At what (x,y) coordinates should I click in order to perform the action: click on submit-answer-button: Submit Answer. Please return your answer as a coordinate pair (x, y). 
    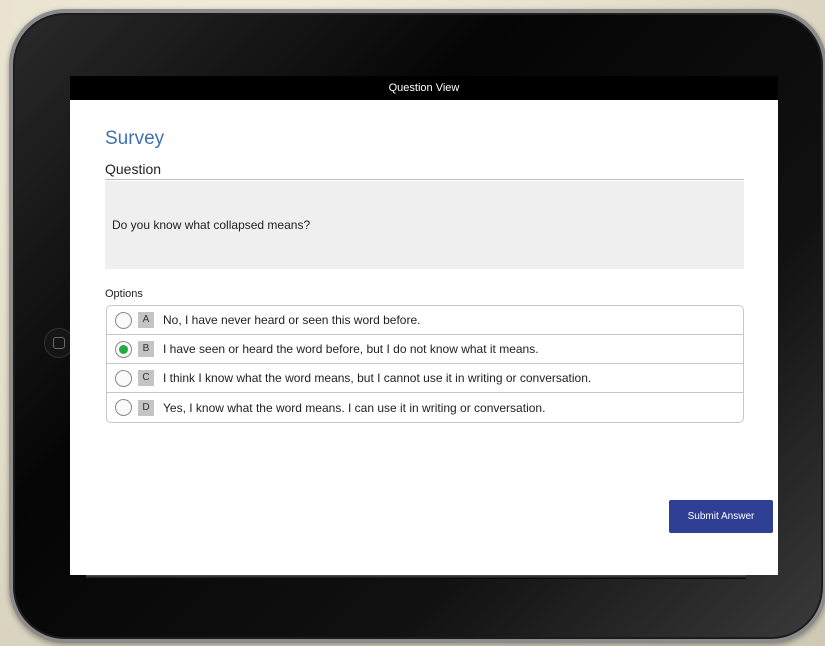
    Looking at the image, I should click on (721, 516).